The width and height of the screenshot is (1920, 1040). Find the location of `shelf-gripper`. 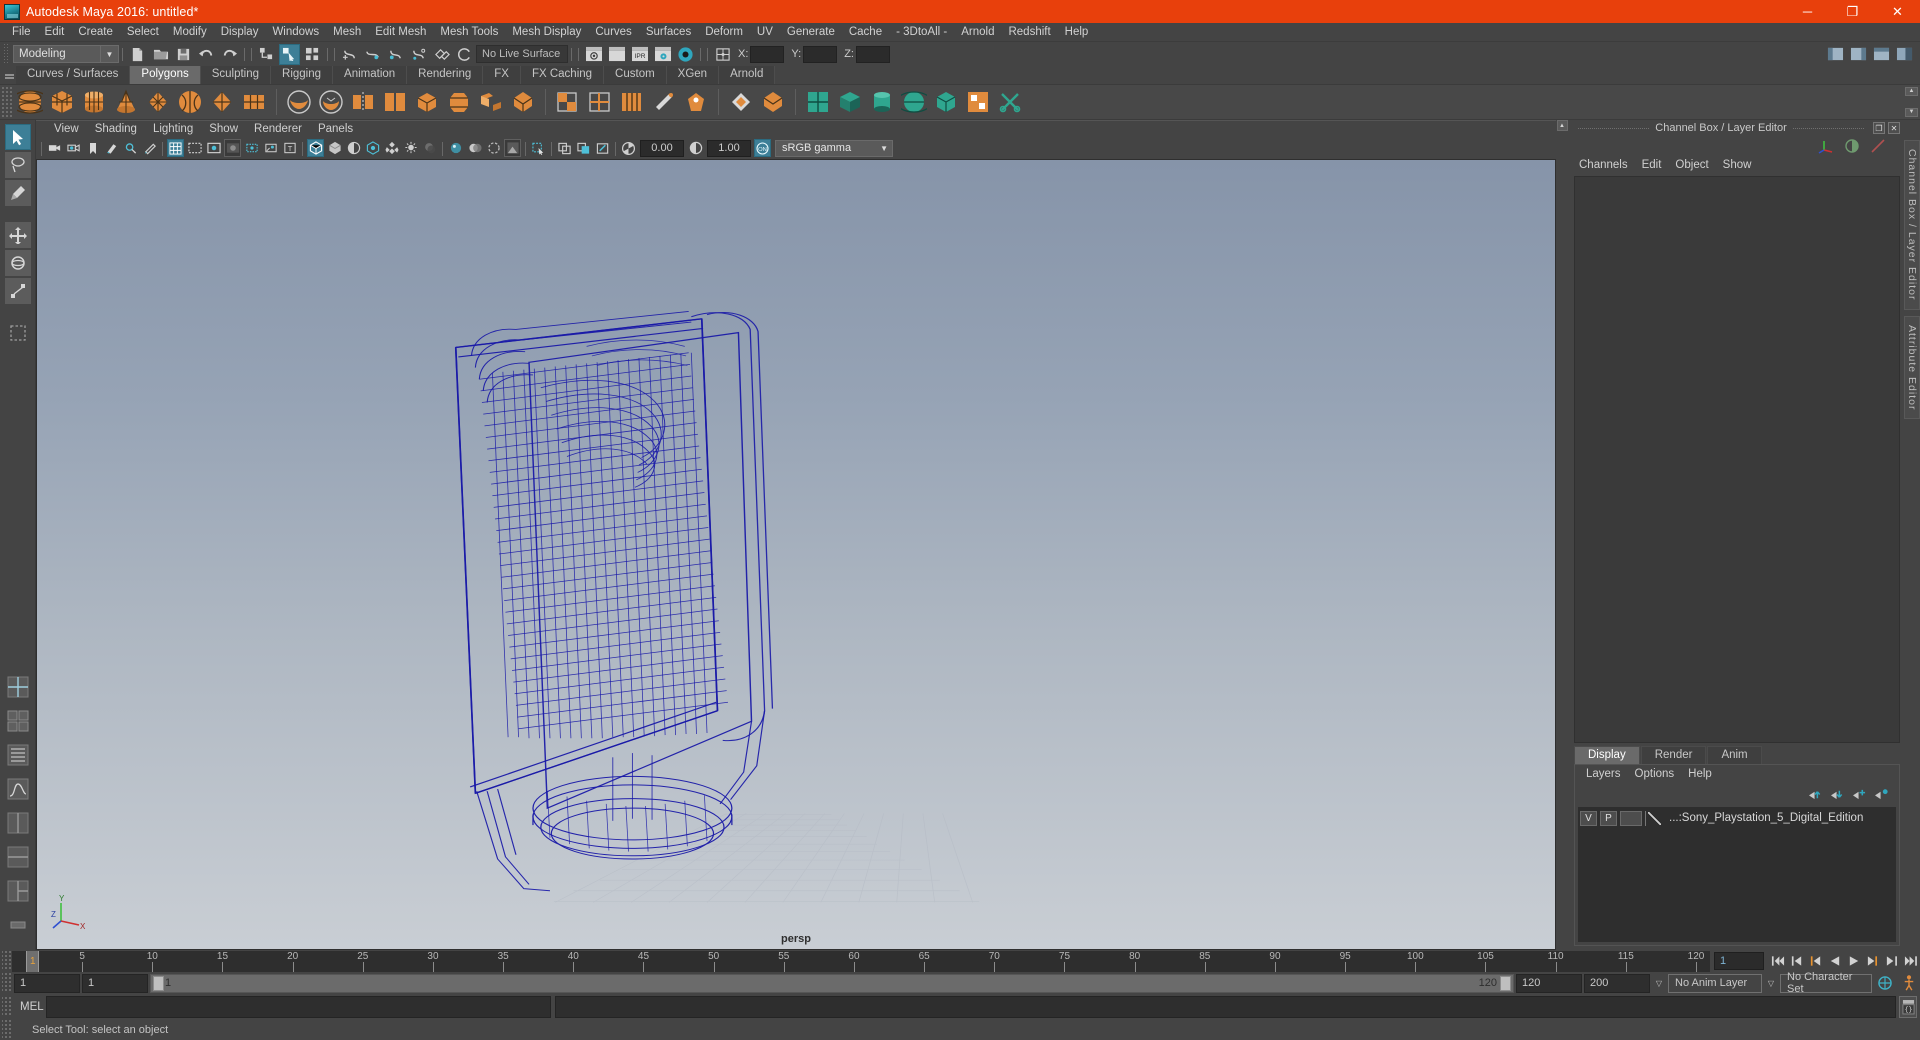

shelf-gripper is located at coordinates (8, 102).